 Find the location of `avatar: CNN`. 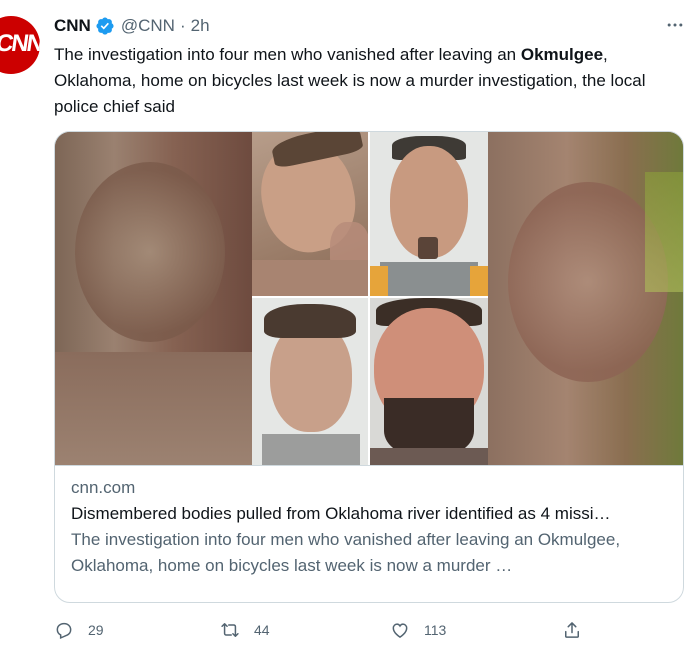

avatar: CNN is located at coordinates (20, 45).